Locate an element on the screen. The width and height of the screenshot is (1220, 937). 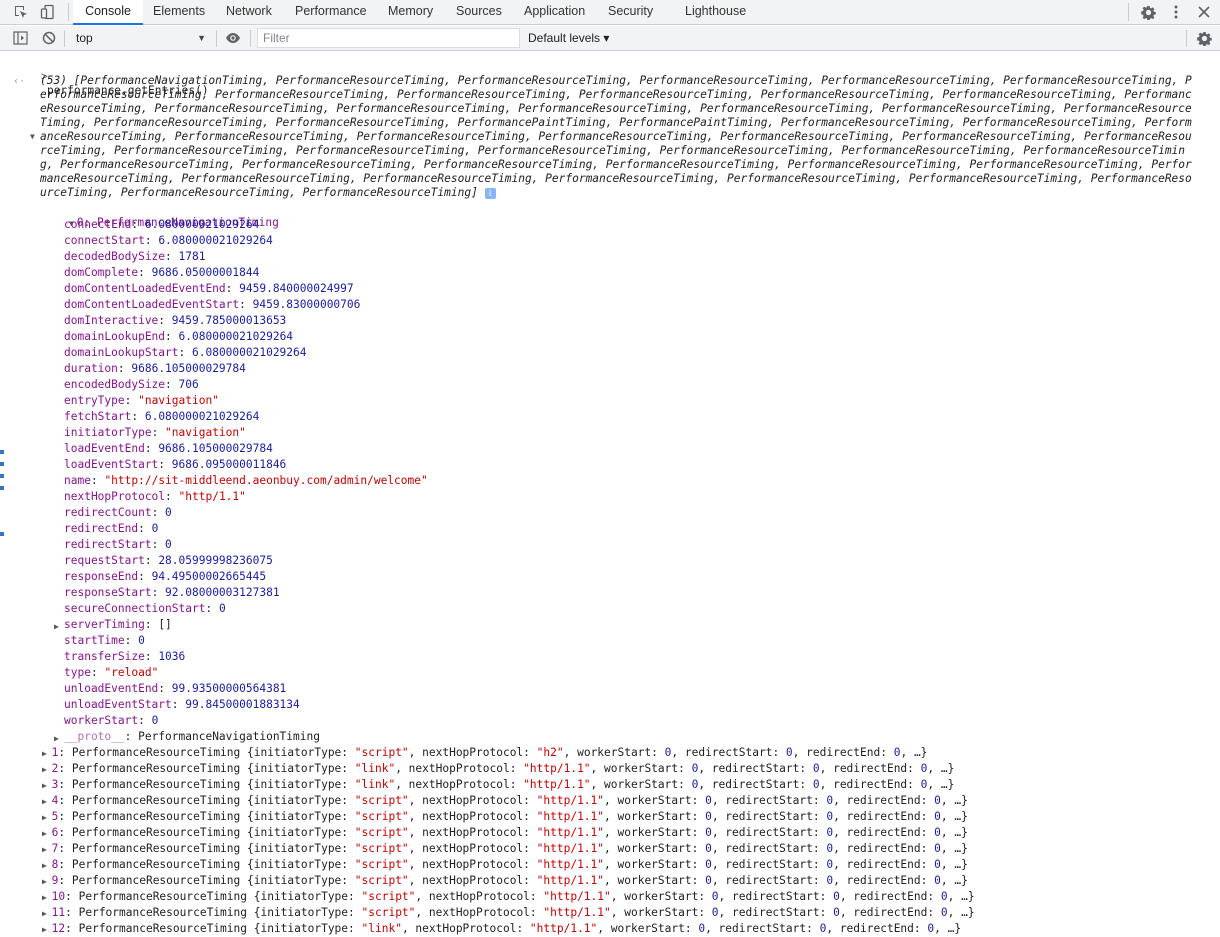
tab-lighthouse: Lighthouse is located at coordinates (715, 12).